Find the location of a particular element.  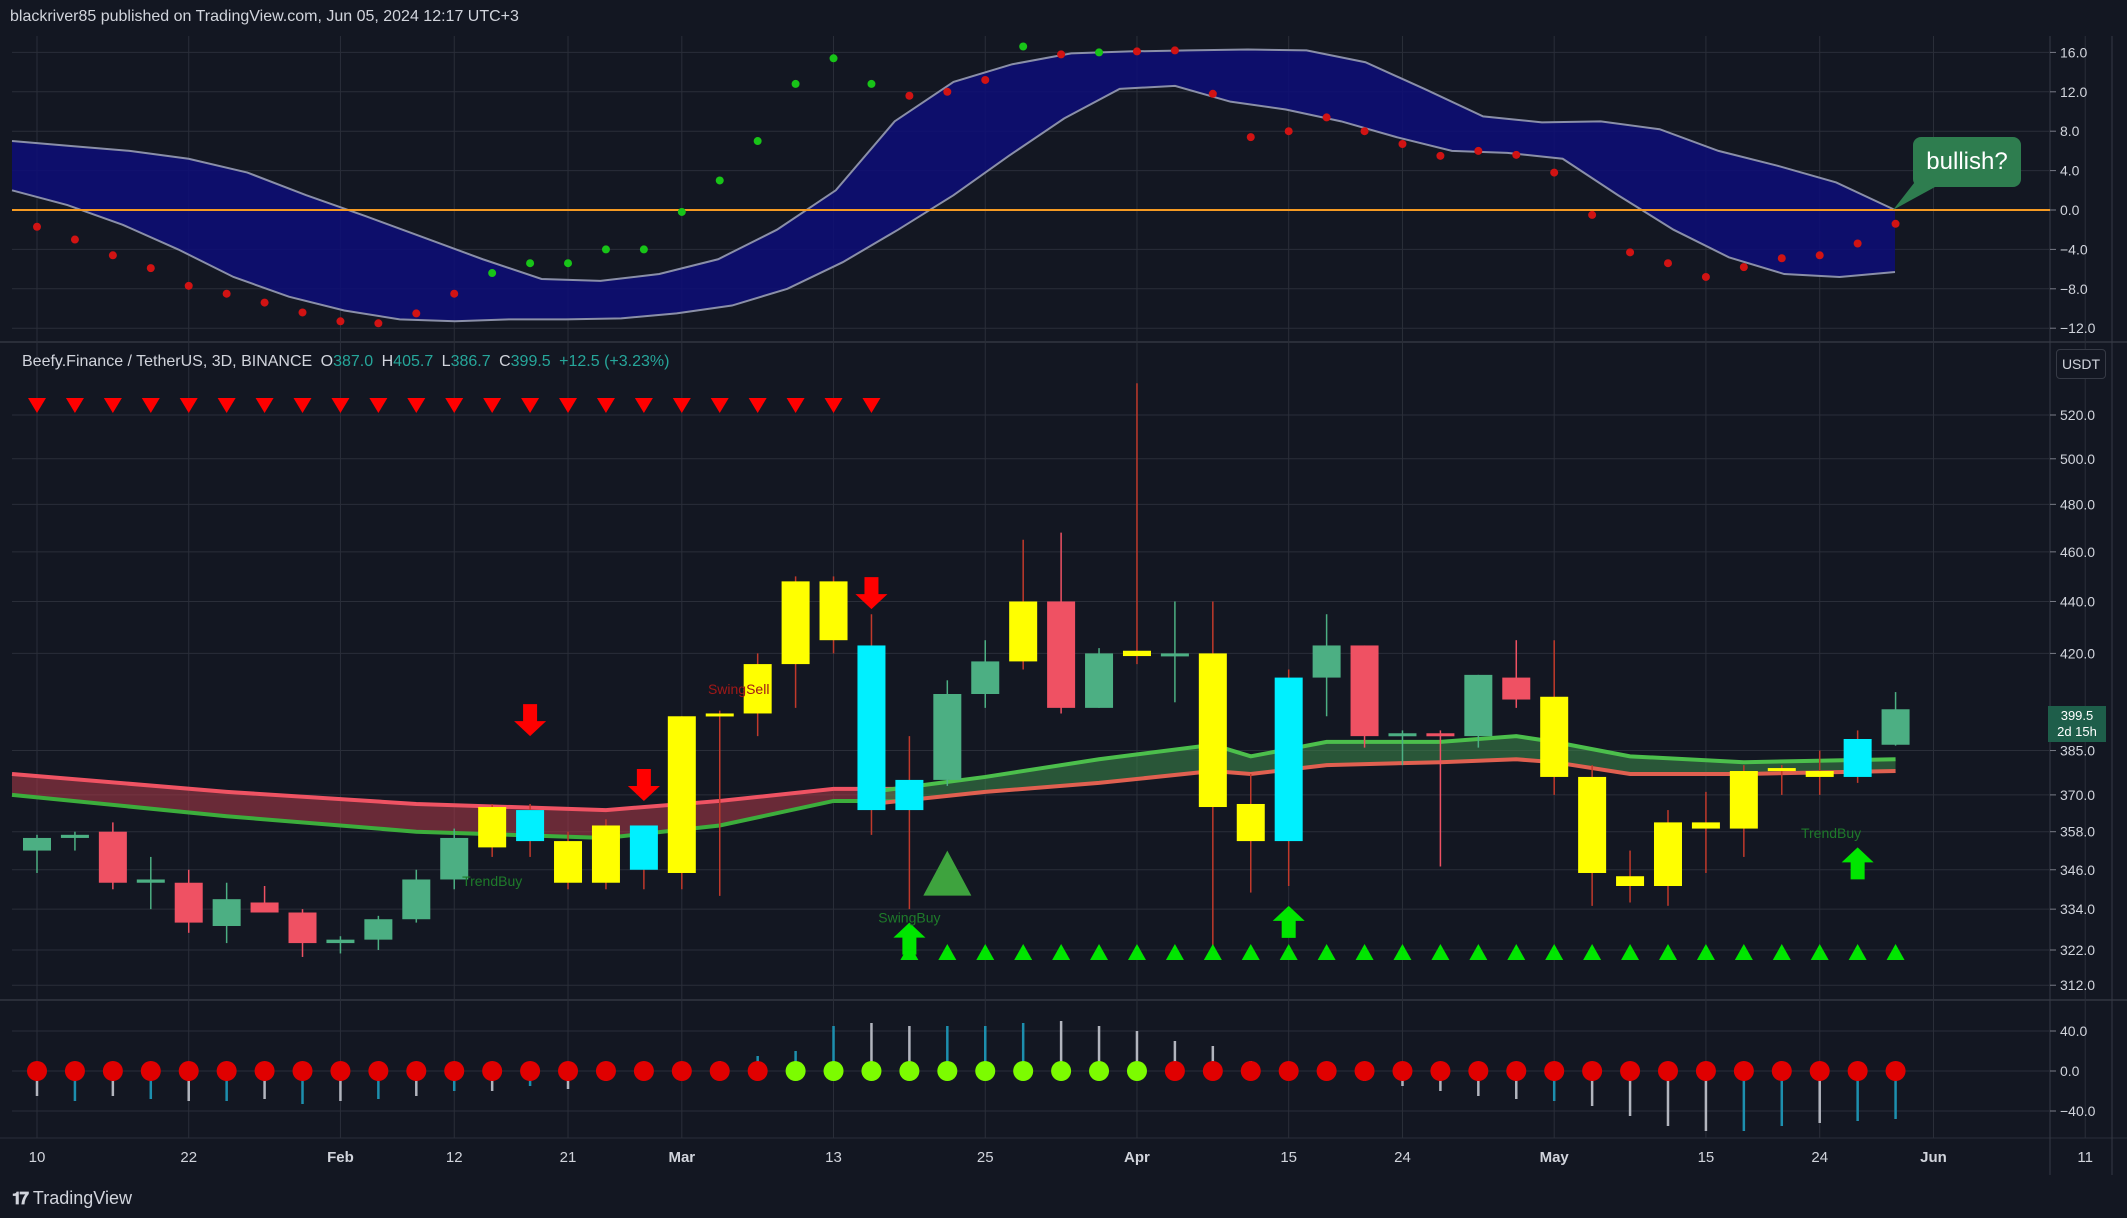

x-tick-label: 25 is located at coordinates (985, 1157).